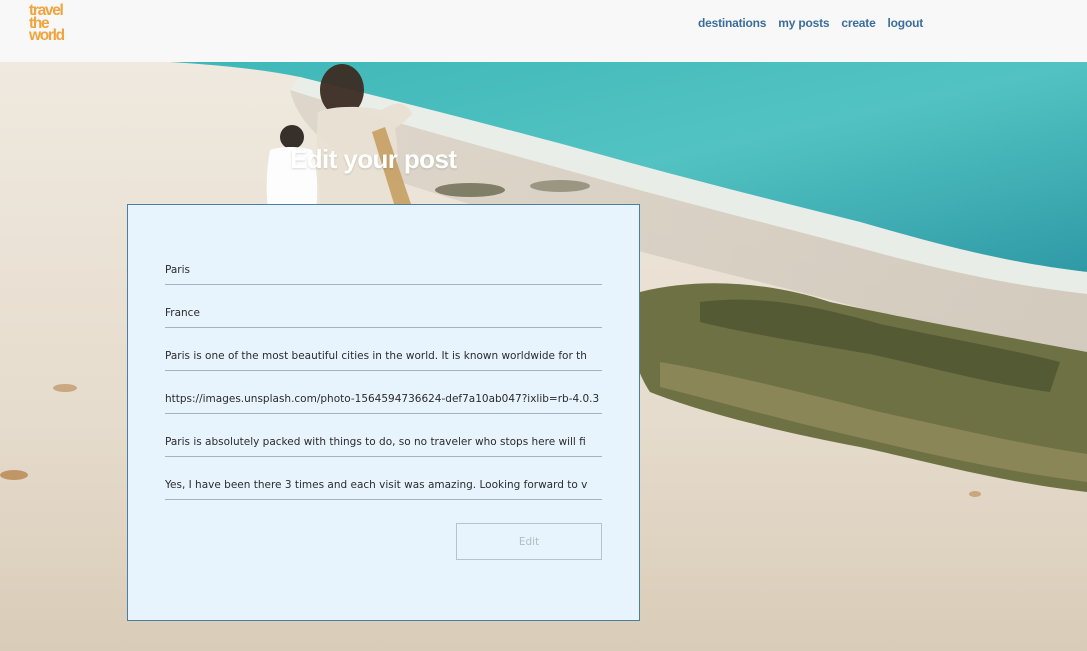 This screenshot has width=1087, height=651. What do you see at coordinates (383, 349) in the screenshot?
I see `description-input` at bounding box center [383, 349].